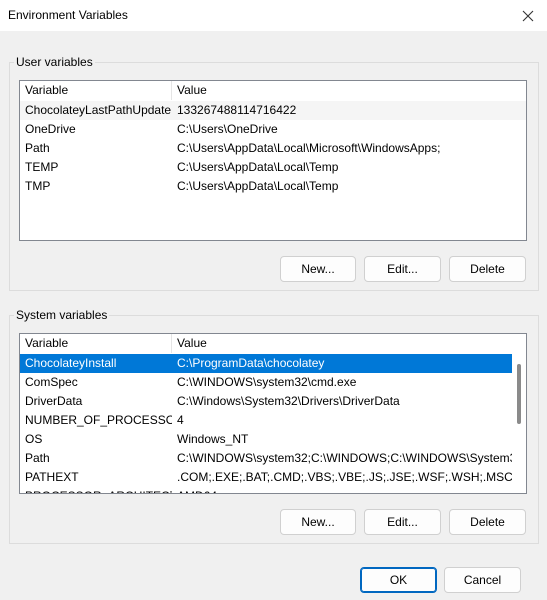  I want to click on system-variables-label: System variables, so click(62, 315).